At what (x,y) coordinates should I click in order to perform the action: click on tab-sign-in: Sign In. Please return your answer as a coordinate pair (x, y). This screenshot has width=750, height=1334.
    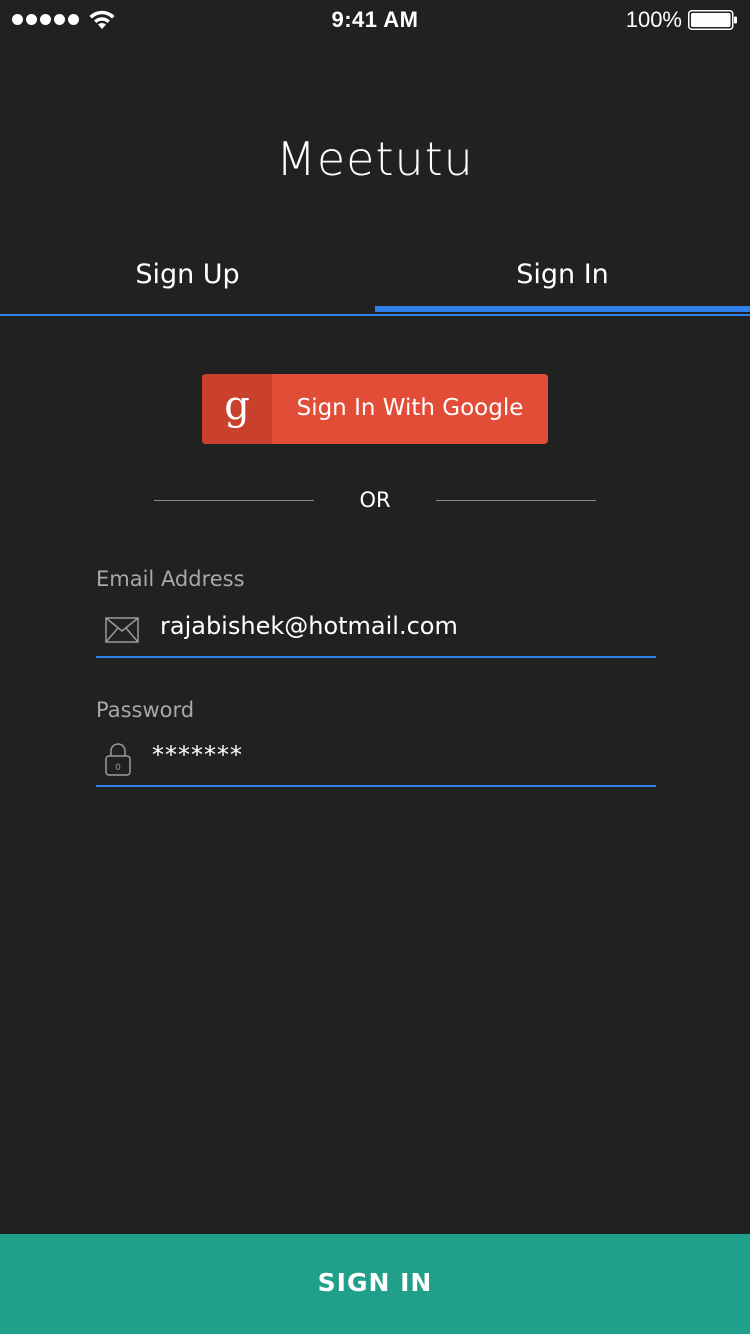
    Looking at the image, I should click on (562, 276).